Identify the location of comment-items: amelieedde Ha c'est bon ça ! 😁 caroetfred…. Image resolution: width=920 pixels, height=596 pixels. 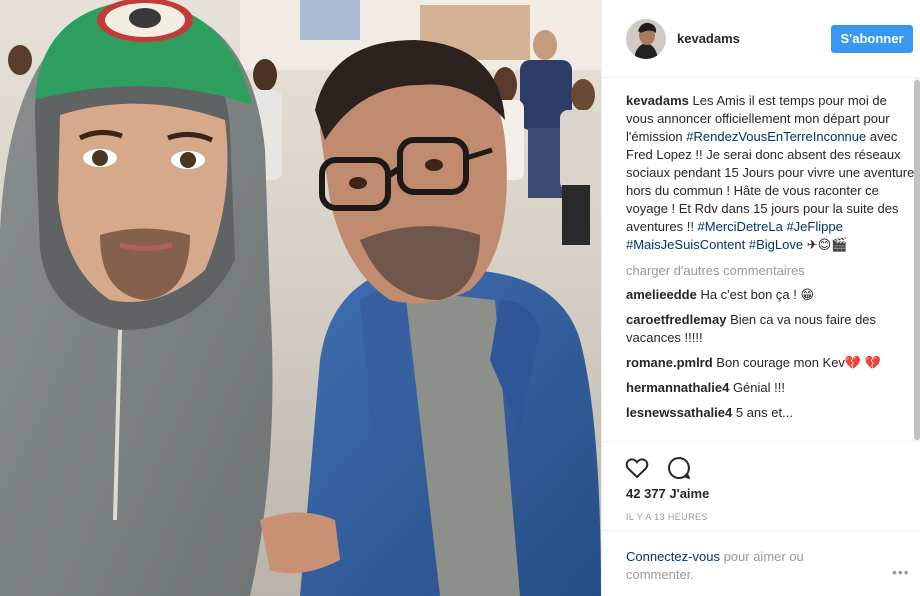
(771, 354).